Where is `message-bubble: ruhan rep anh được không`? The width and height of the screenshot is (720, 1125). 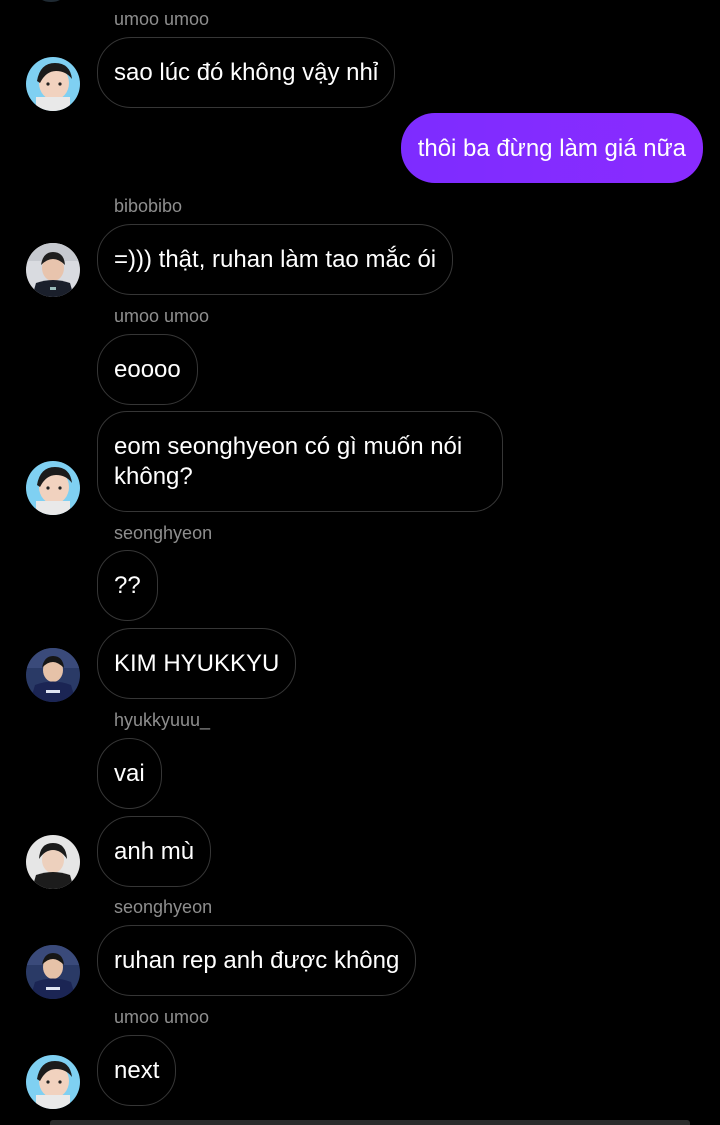 message-bubble: ruhan rep anh được không is located at coordinates (257, 960).